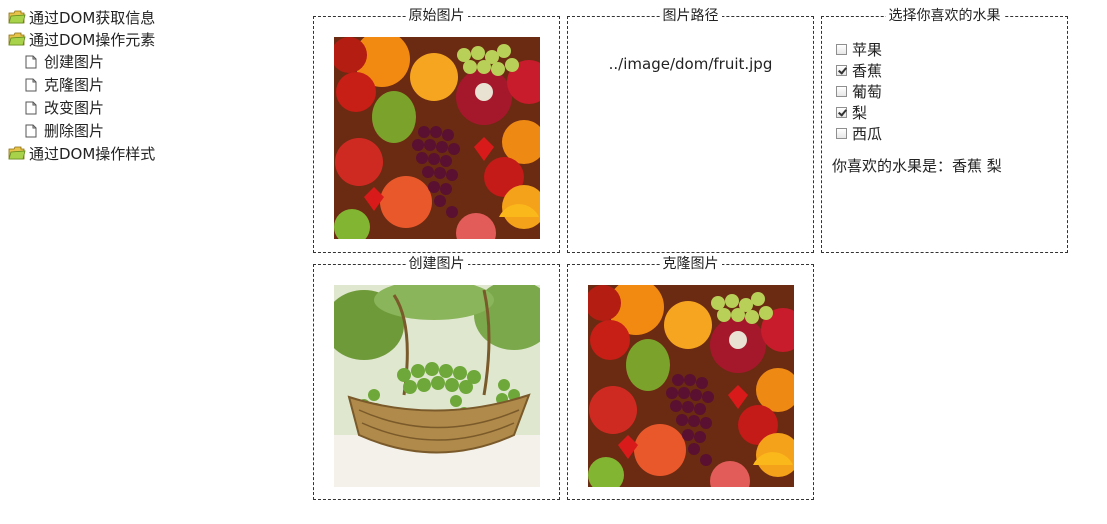  I want to click on favorite-result-prefix: 你喜欢的水果是：, so click(892, 166).